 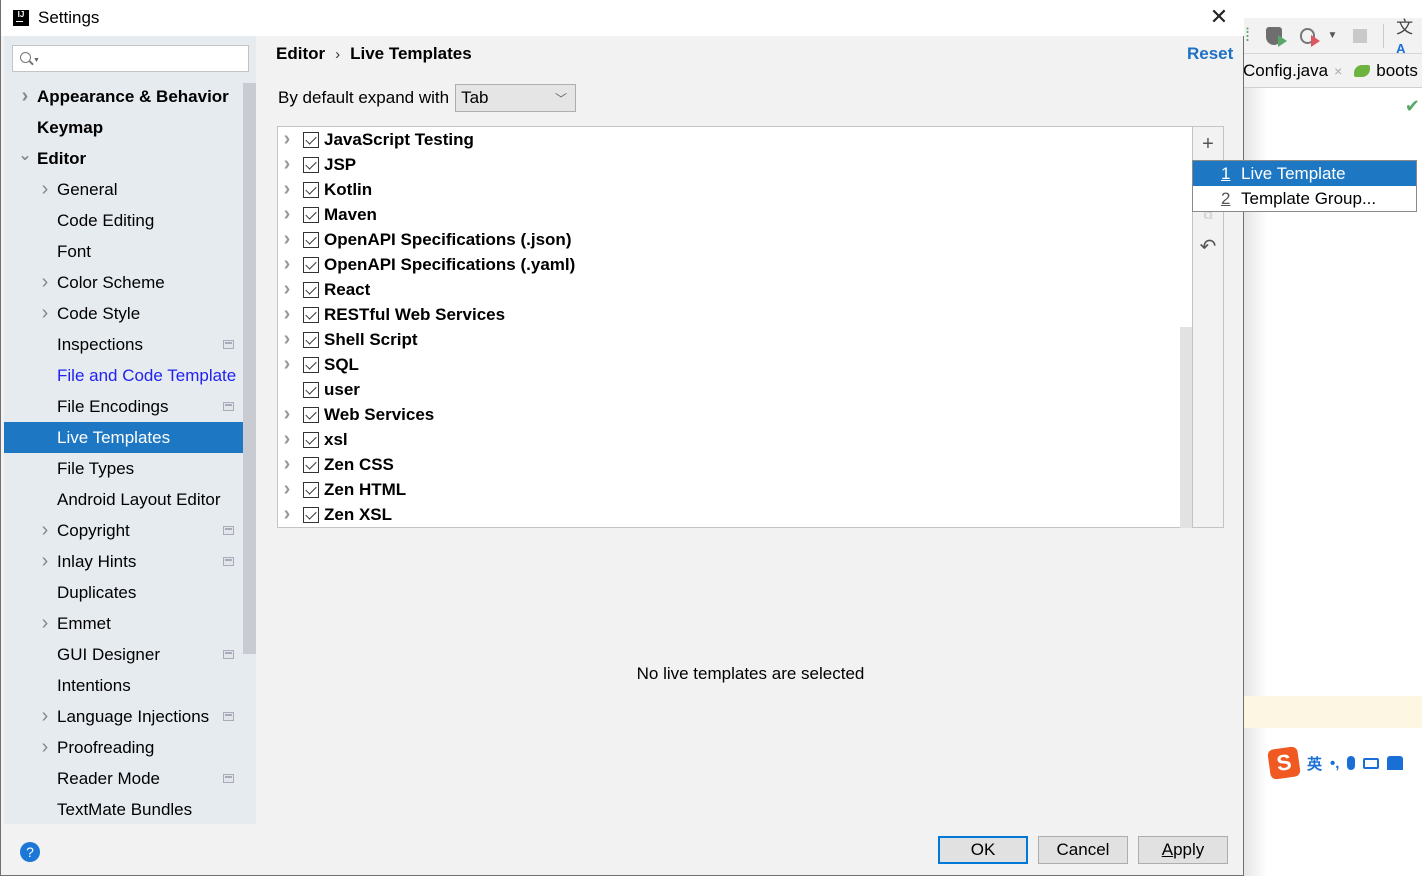 I want to click on search-box: ▼, so click(x=130, y=58).